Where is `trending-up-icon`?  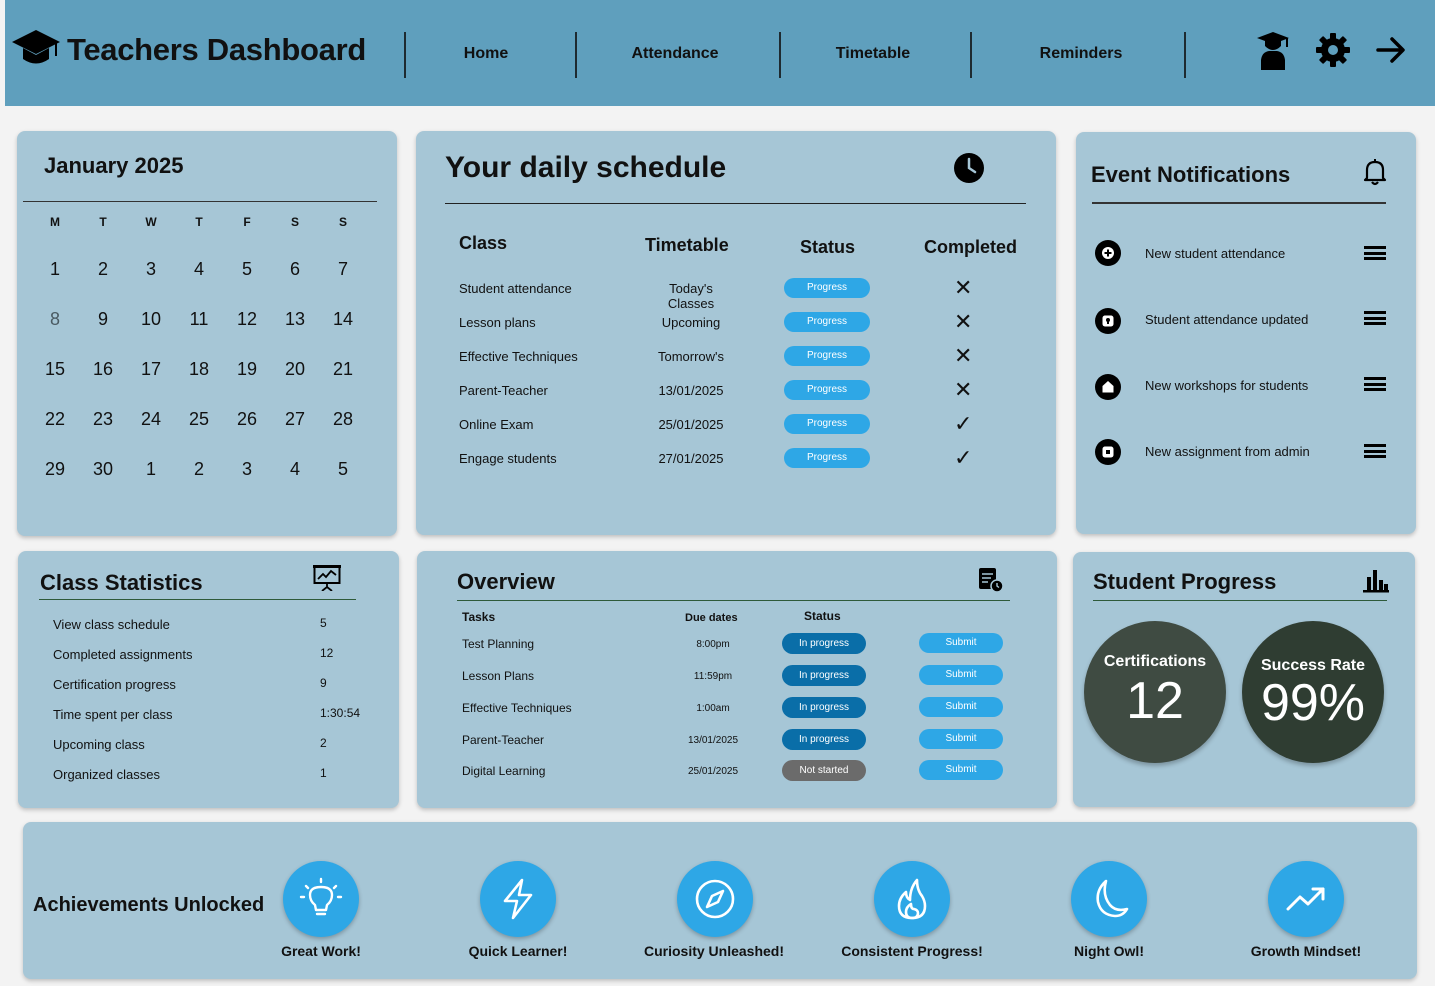 trending-up-icon is located at coordinates (1306, 899).